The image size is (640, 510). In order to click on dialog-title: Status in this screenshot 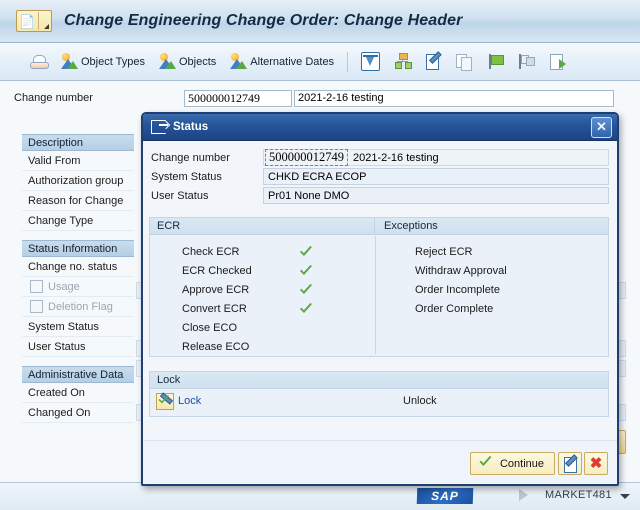, I will do `click(191, 127)`.